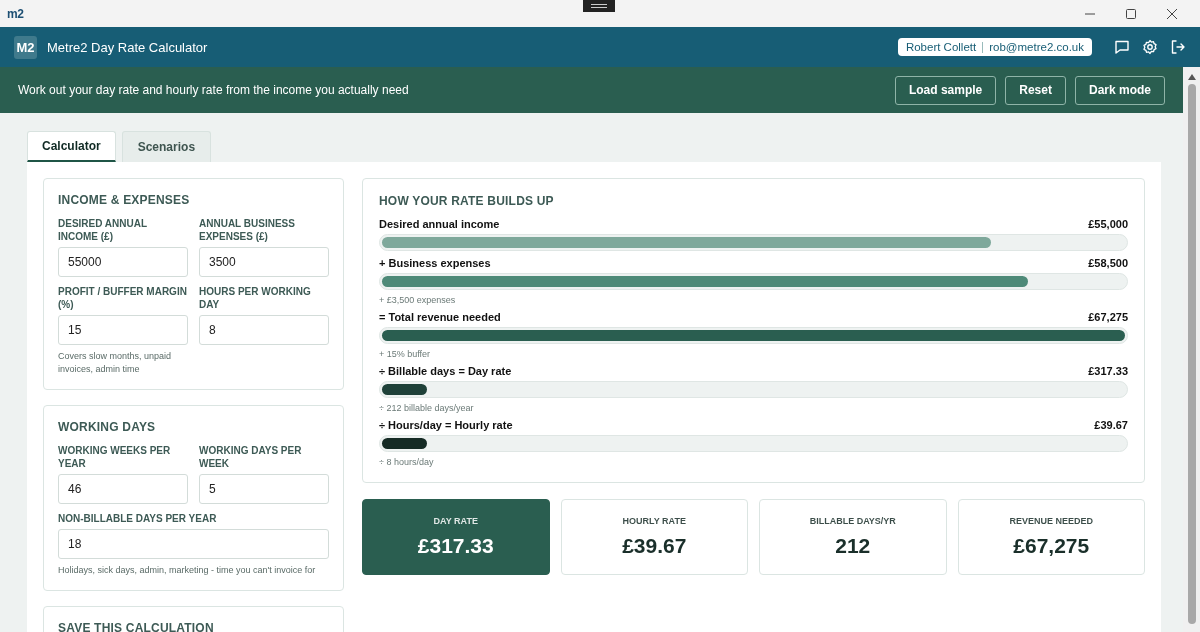 This screenshot has width=1200, height=632. Describe the element at coordinates (255, 298) in the screenshot. I see `field-label: HOURS PER WORKING DAY` at that location.